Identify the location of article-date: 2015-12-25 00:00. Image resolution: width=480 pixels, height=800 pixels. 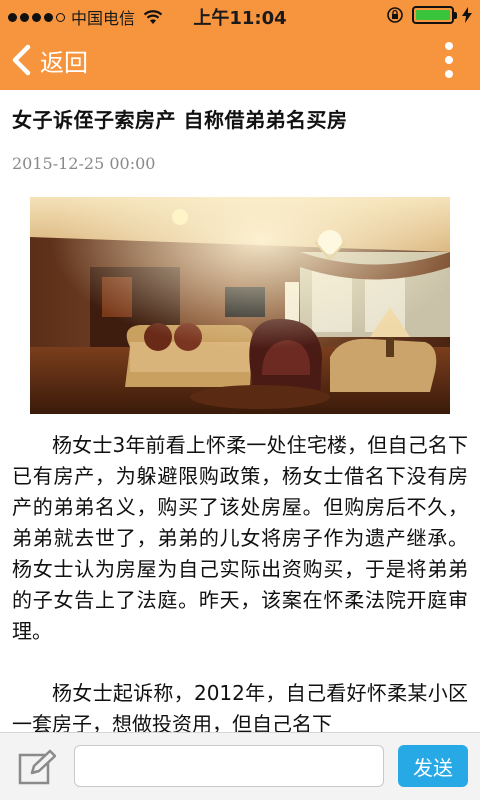
(84, 163).